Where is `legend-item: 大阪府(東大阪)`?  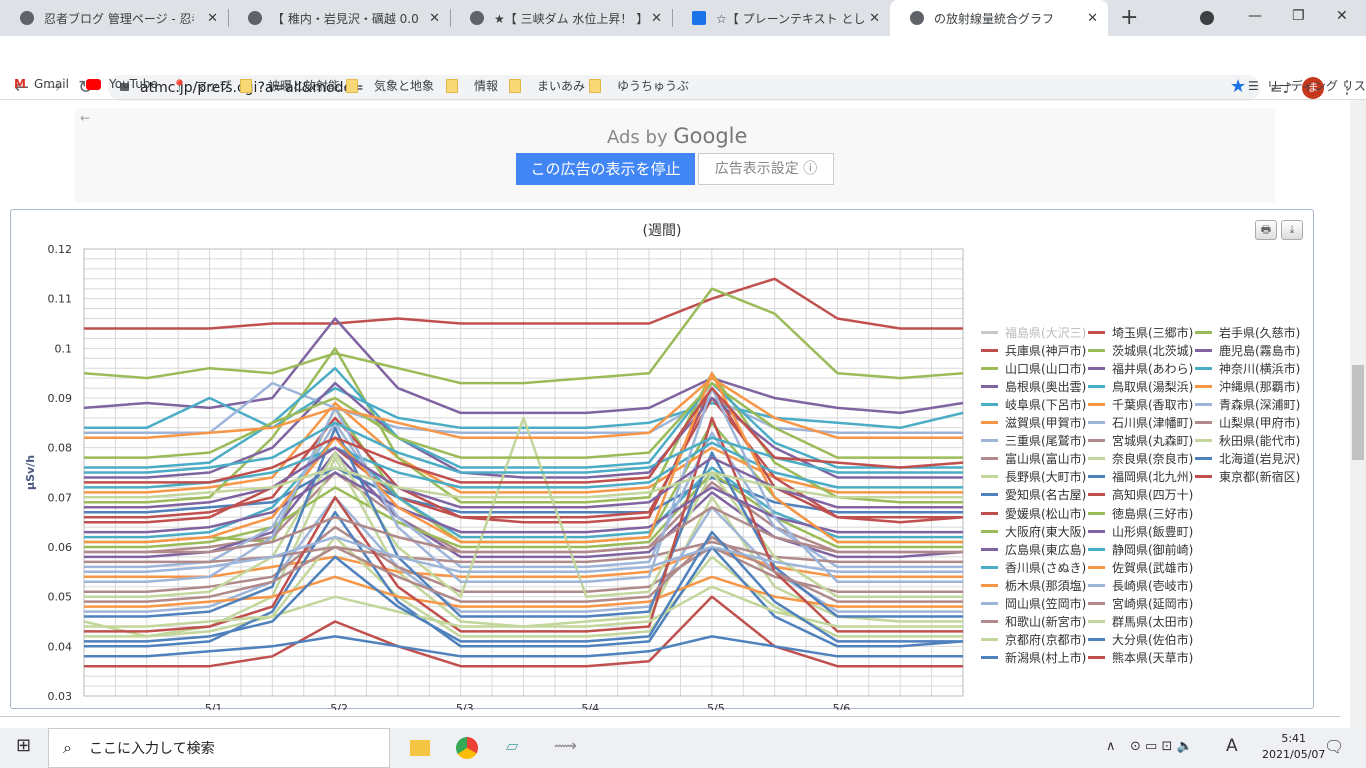 legend-item: 大阪府(東大阪) is located at coordinates (1033, 531).